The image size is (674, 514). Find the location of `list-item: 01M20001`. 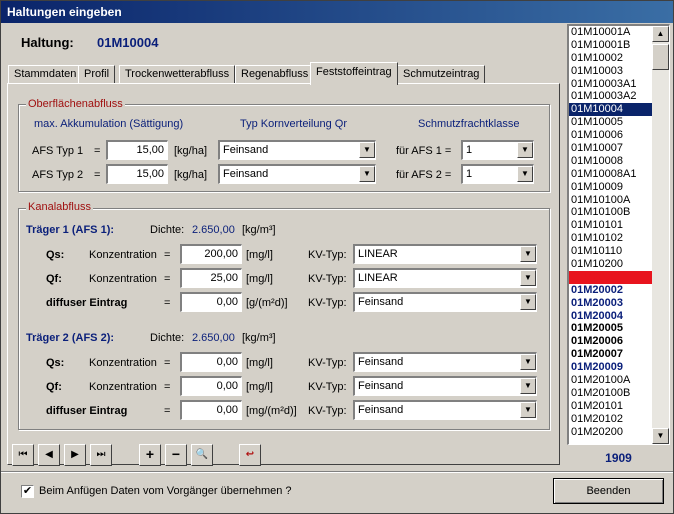

list-item: 01M20001 is located at coordinates (611, 277).